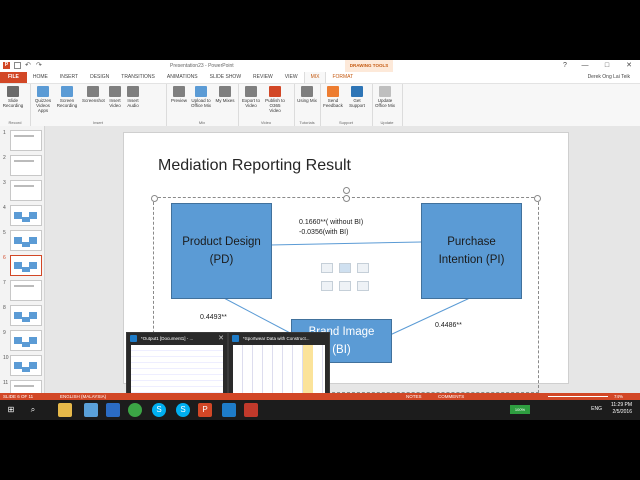 This screenshot has height=480, width=640. I want to click on preview-icon, so click(179, 91).